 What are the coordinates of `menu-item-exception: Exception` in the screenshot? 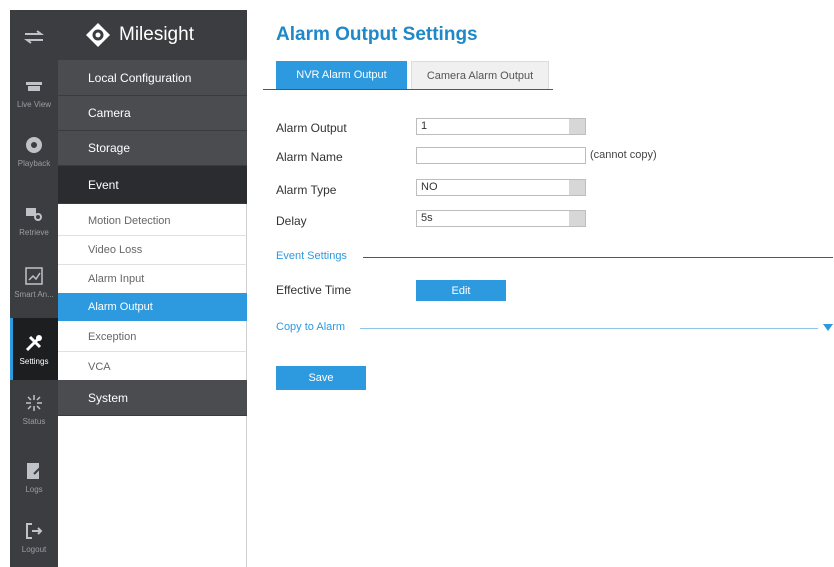 It's located at (152, 337).